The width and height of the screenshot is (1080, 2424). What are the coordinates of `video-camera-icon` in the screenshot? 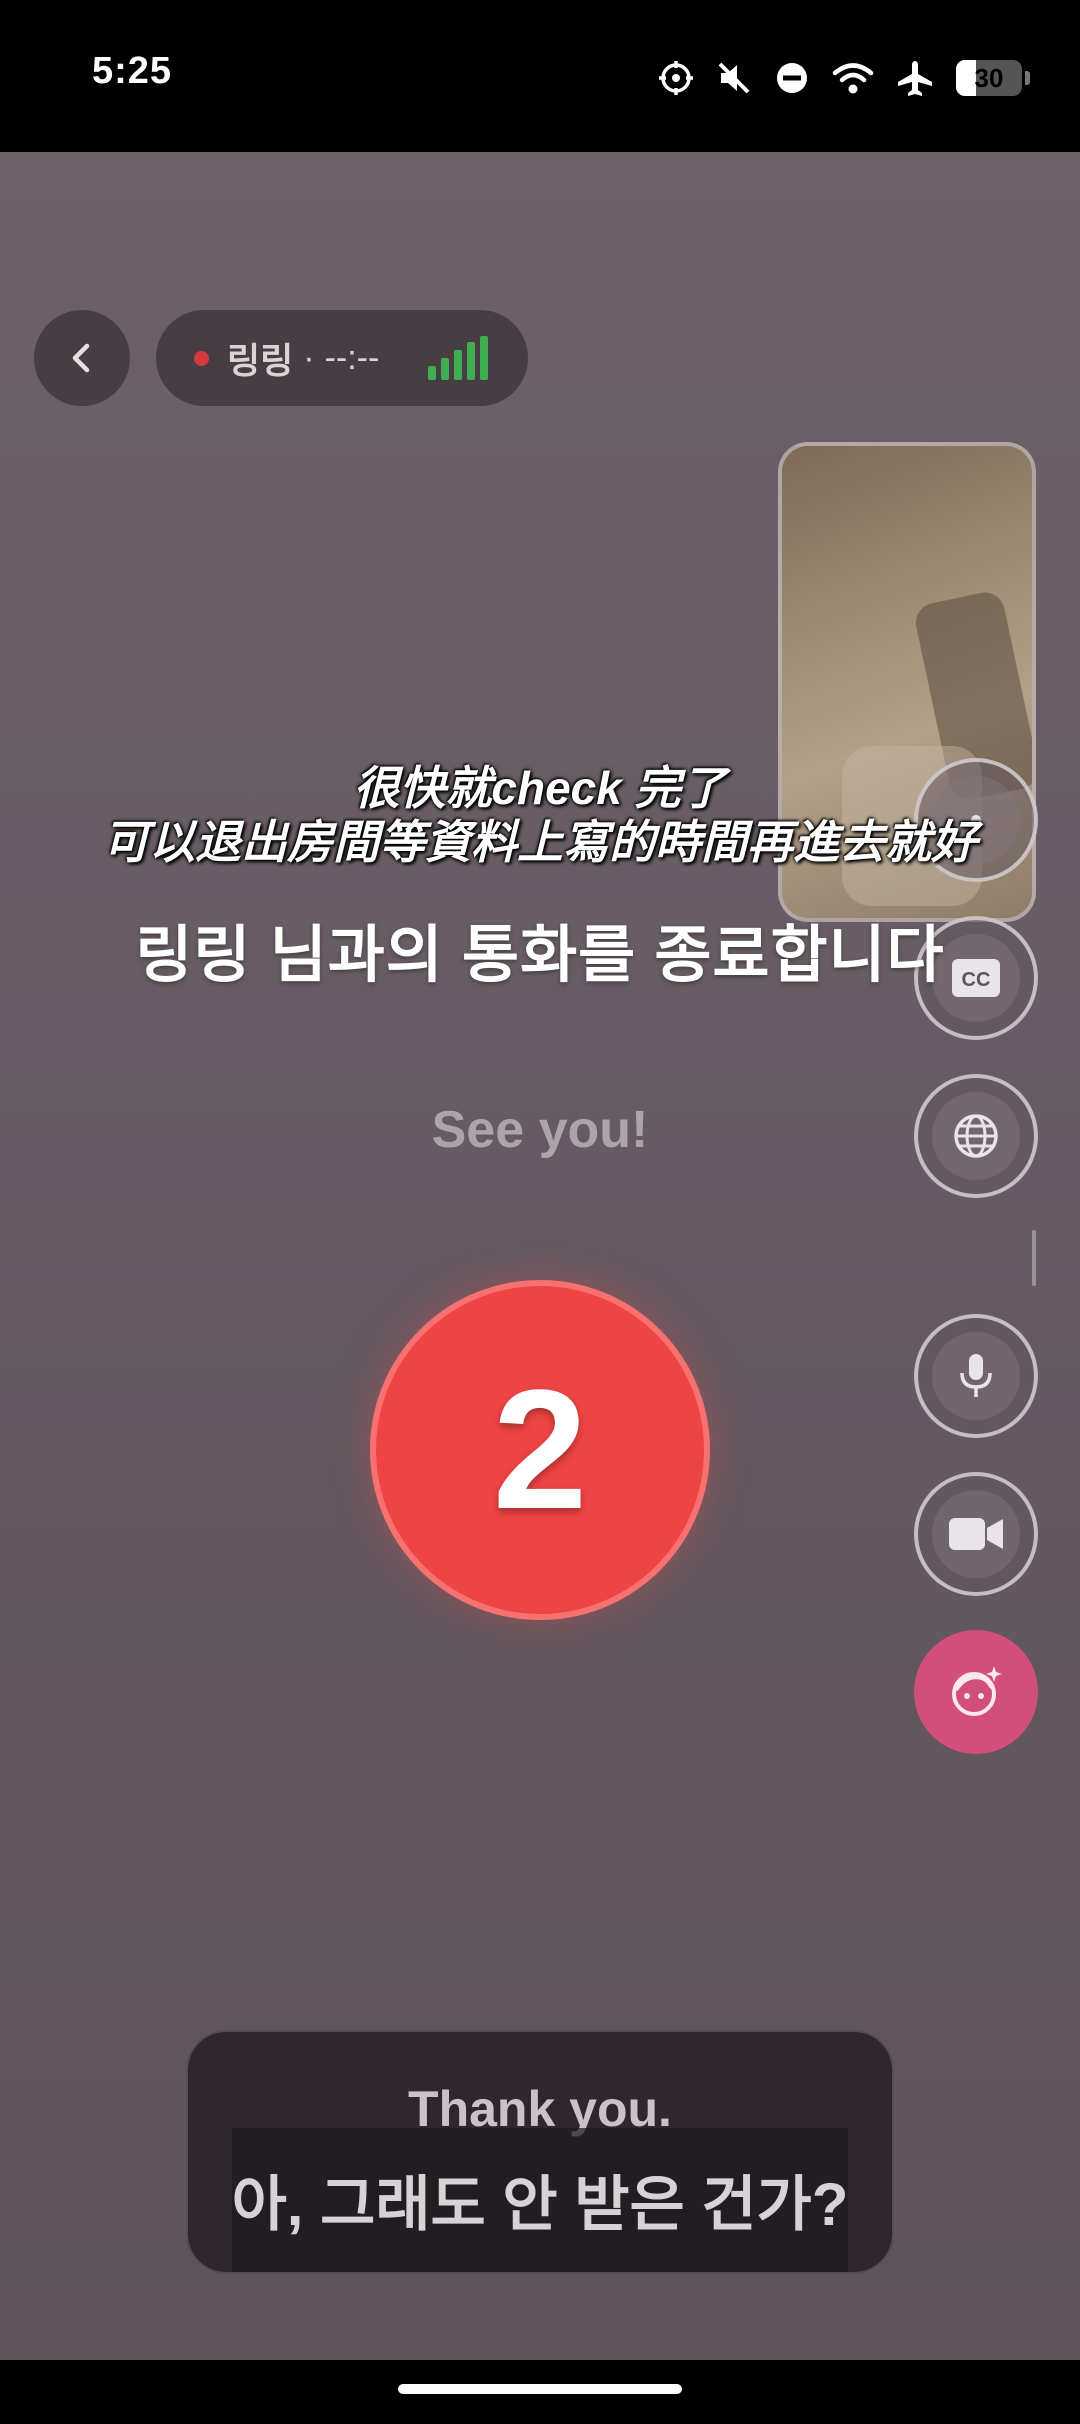 It's located at (976, 1534).